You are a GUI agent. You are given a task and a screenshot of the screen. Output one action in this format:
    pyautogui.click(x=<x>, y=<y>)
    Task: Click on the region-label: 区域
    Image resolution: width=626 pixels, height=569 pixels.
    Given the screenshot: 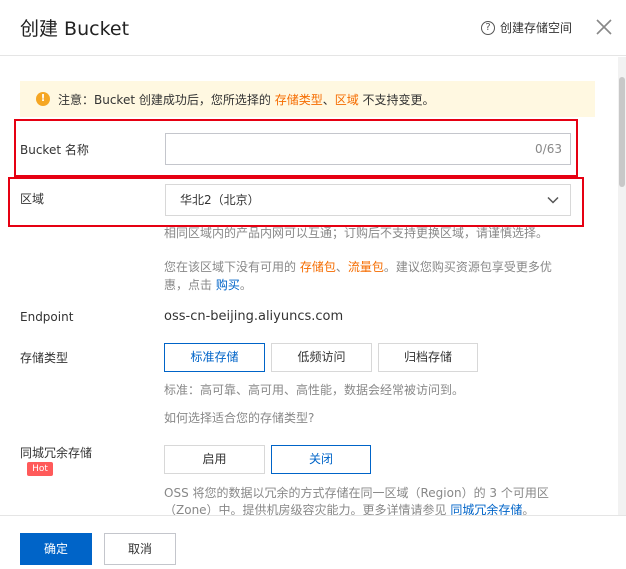 What is the action you would take?
    pyautogui.click(x=32, y=199)
    